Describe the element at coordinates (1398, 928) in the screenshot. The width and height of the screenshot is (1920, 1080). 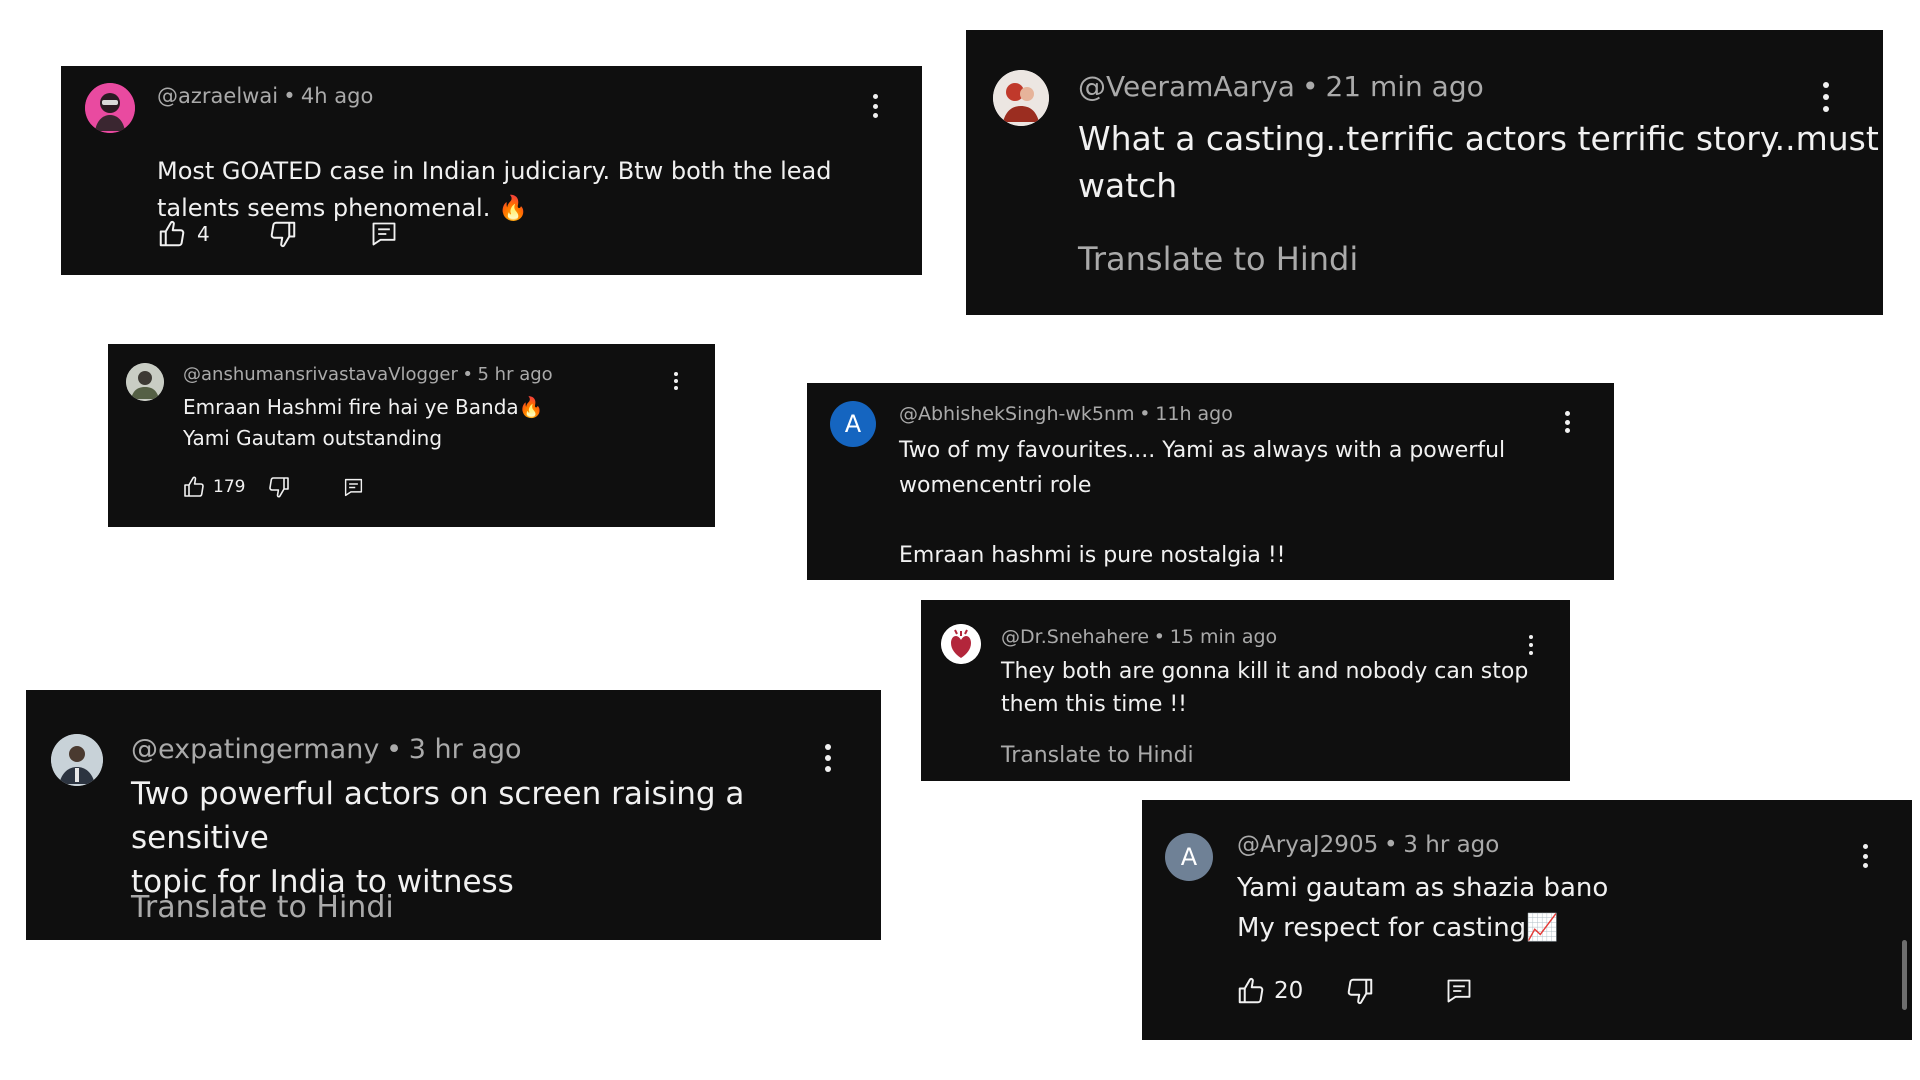
I see `comment-line: My respect for casting📈` at that location.